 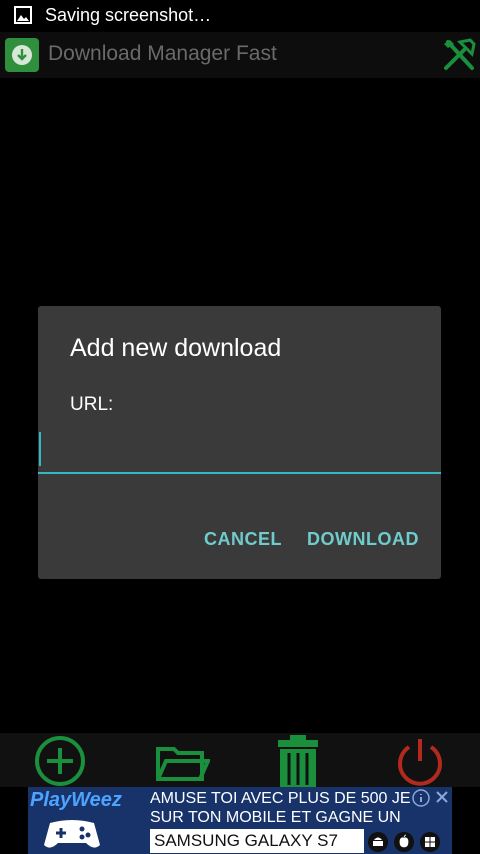 I want to click on ad-brand-logo: PlayWeez, so click(x=76, y=800).